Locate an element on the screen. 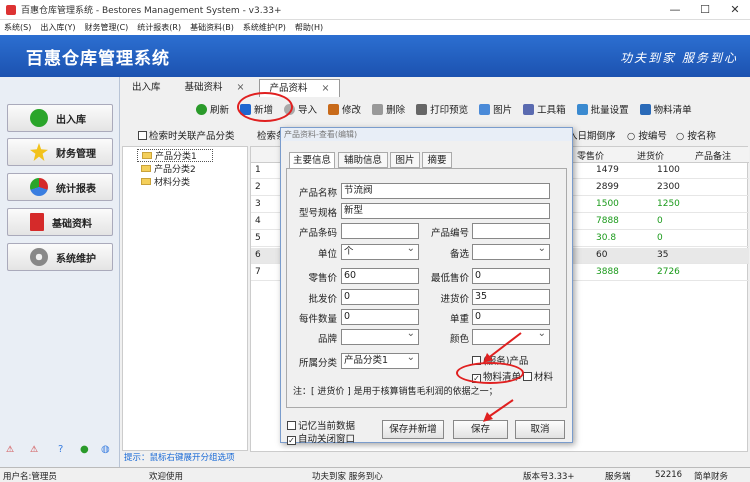 The width and height of the screenshot is (750, 482). toolbox-button: 工具箱 is located at coordinates (544, 109).